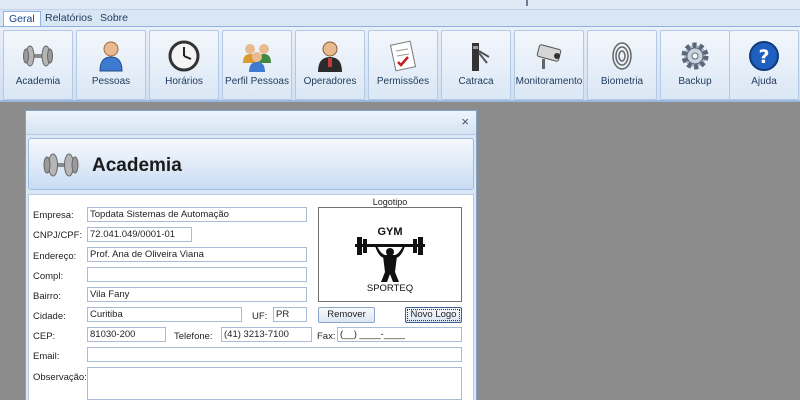 This screenshot has height=400, width=800. I want to click on uf-label: UF:, so click(260, 316).